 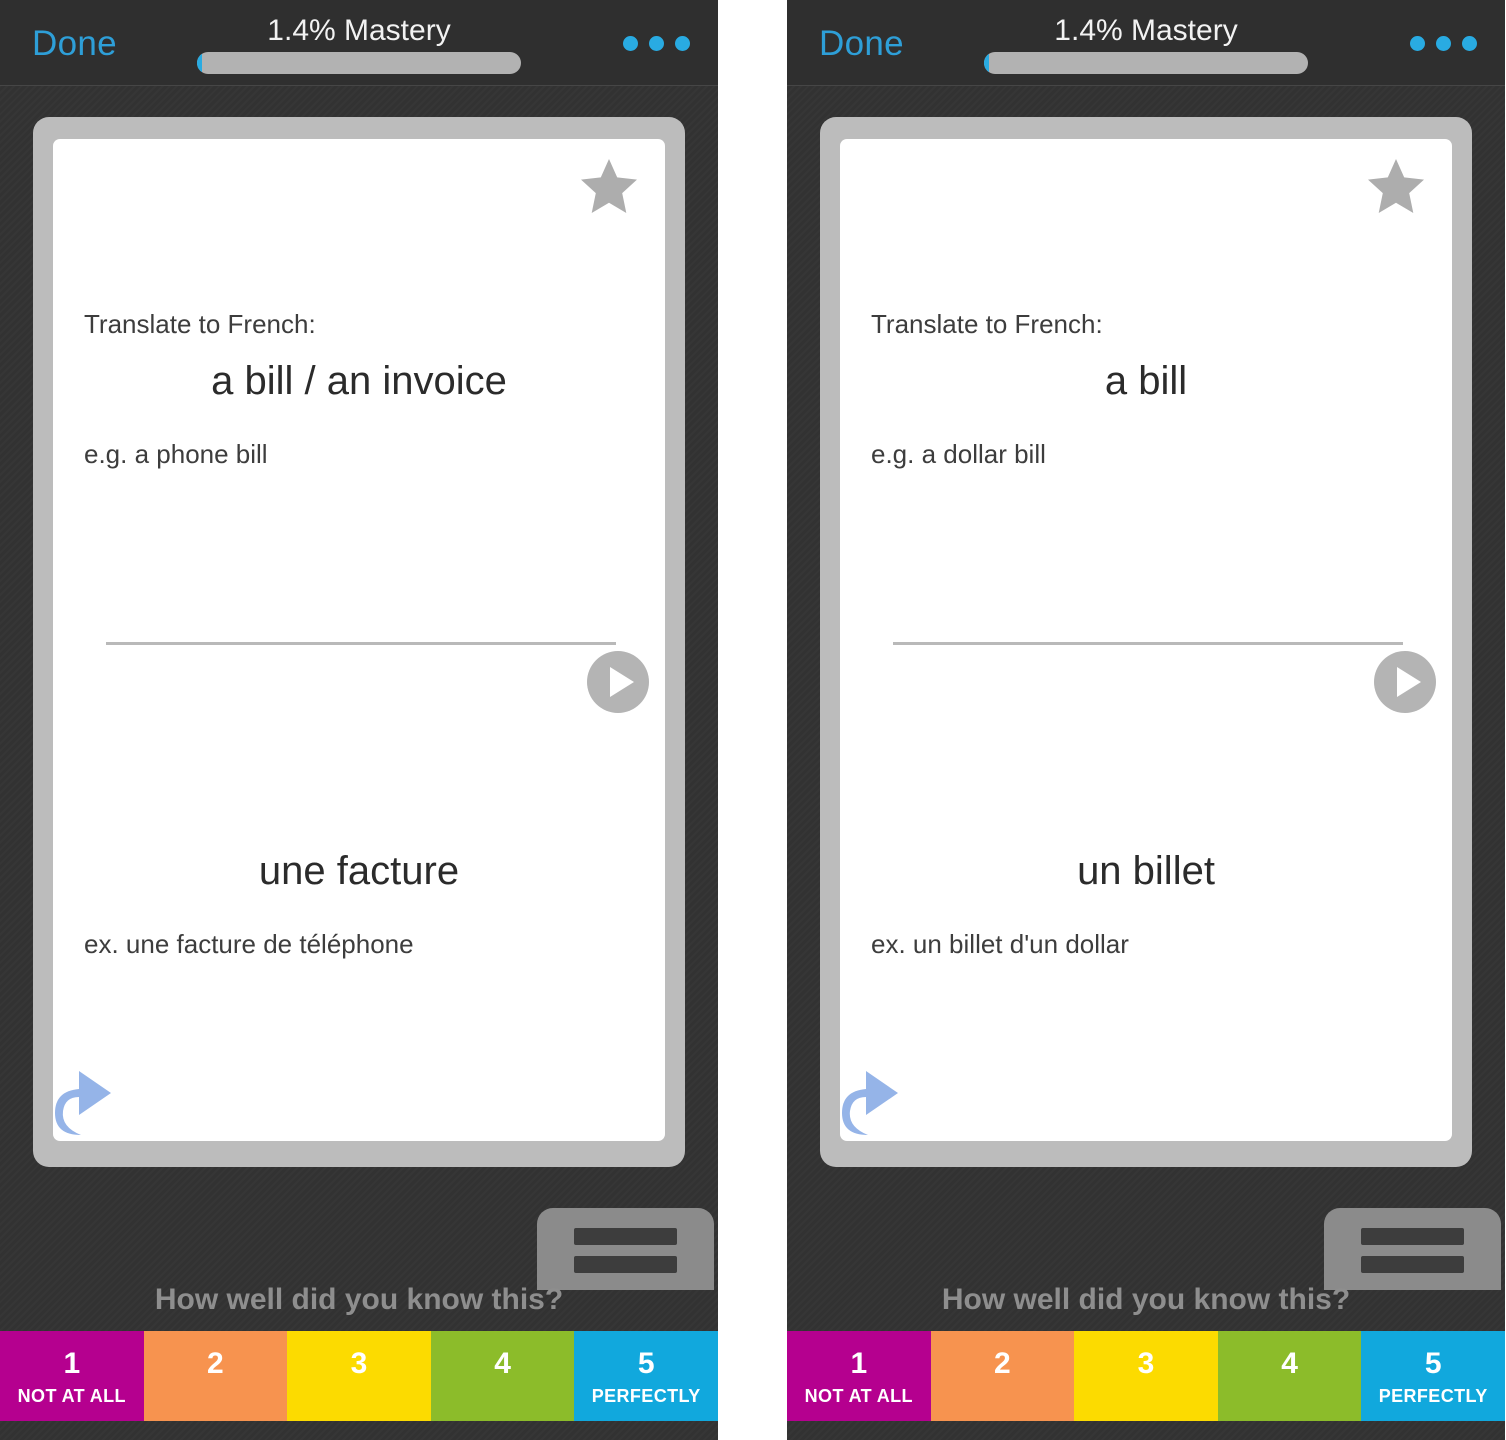 I want to click on app-header-left: Done 1.4% Mastery, so click(x=359, y=43).